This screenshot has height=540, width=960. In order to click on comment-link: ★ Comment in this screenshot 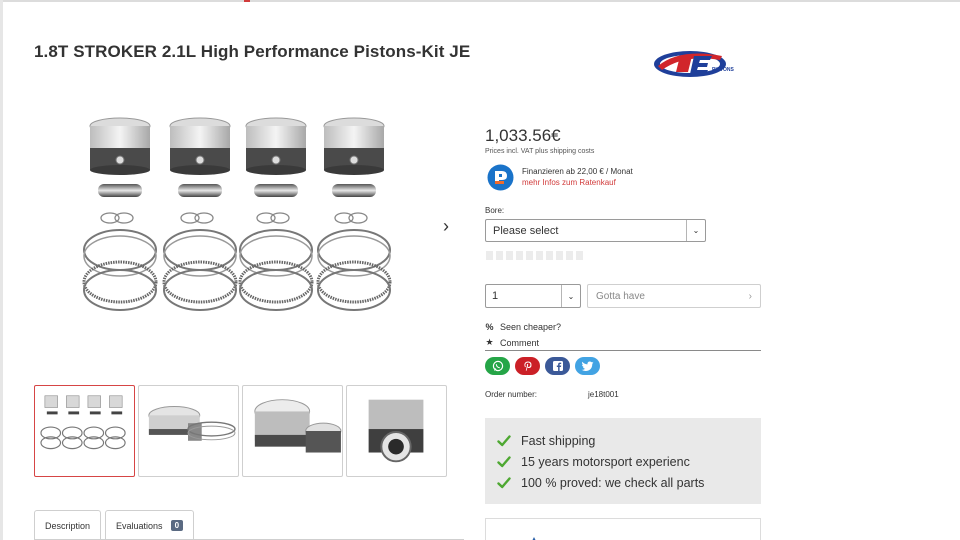, I will do `click(512, 342)`.